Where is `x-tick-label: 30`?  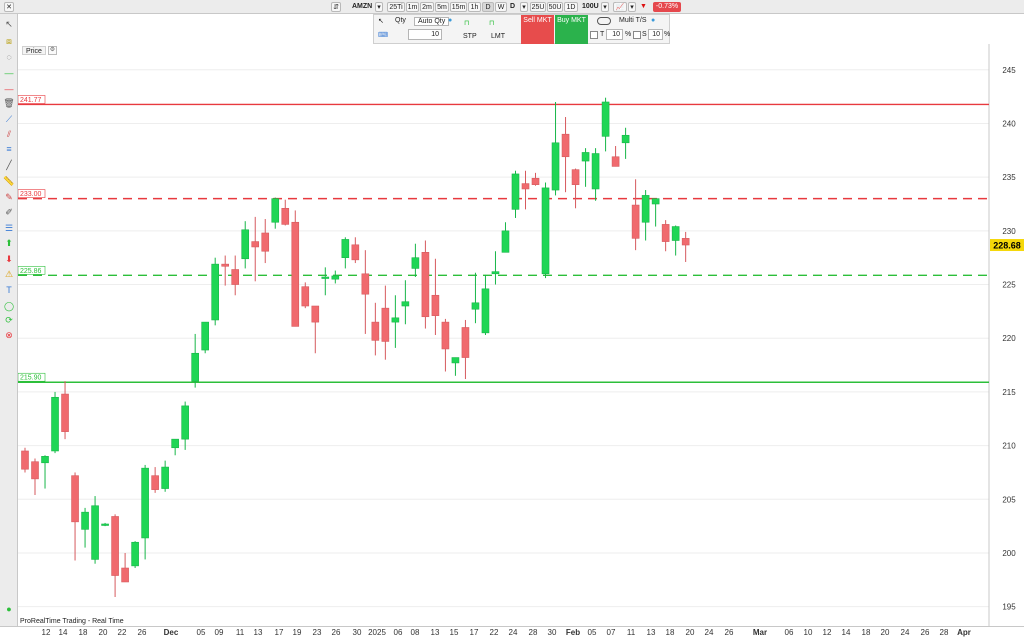 x-tick-label: 30 is located at coordinates (552, 632).